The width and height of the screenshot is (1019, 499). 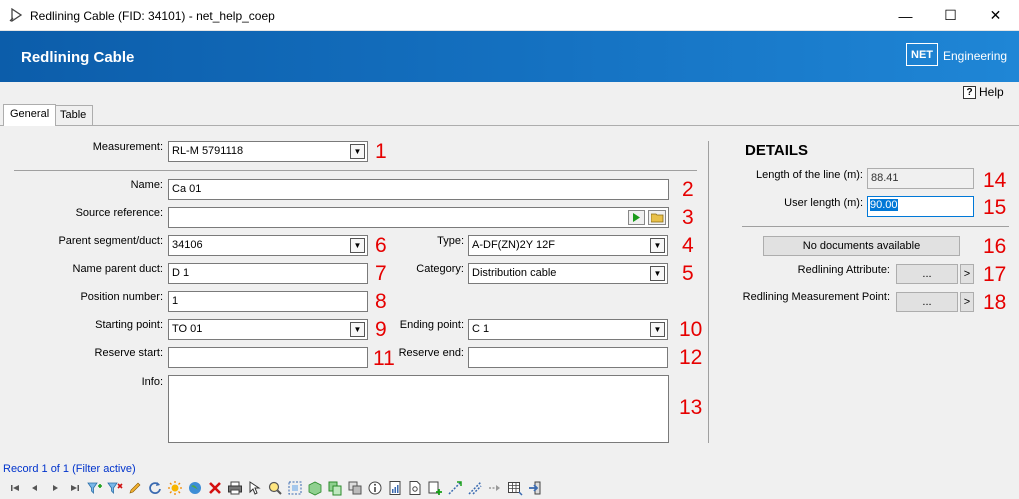 What do you see at coordinates (254, 487) in the screenshot?
I see `select-icon` at bounding box center [254, 487].